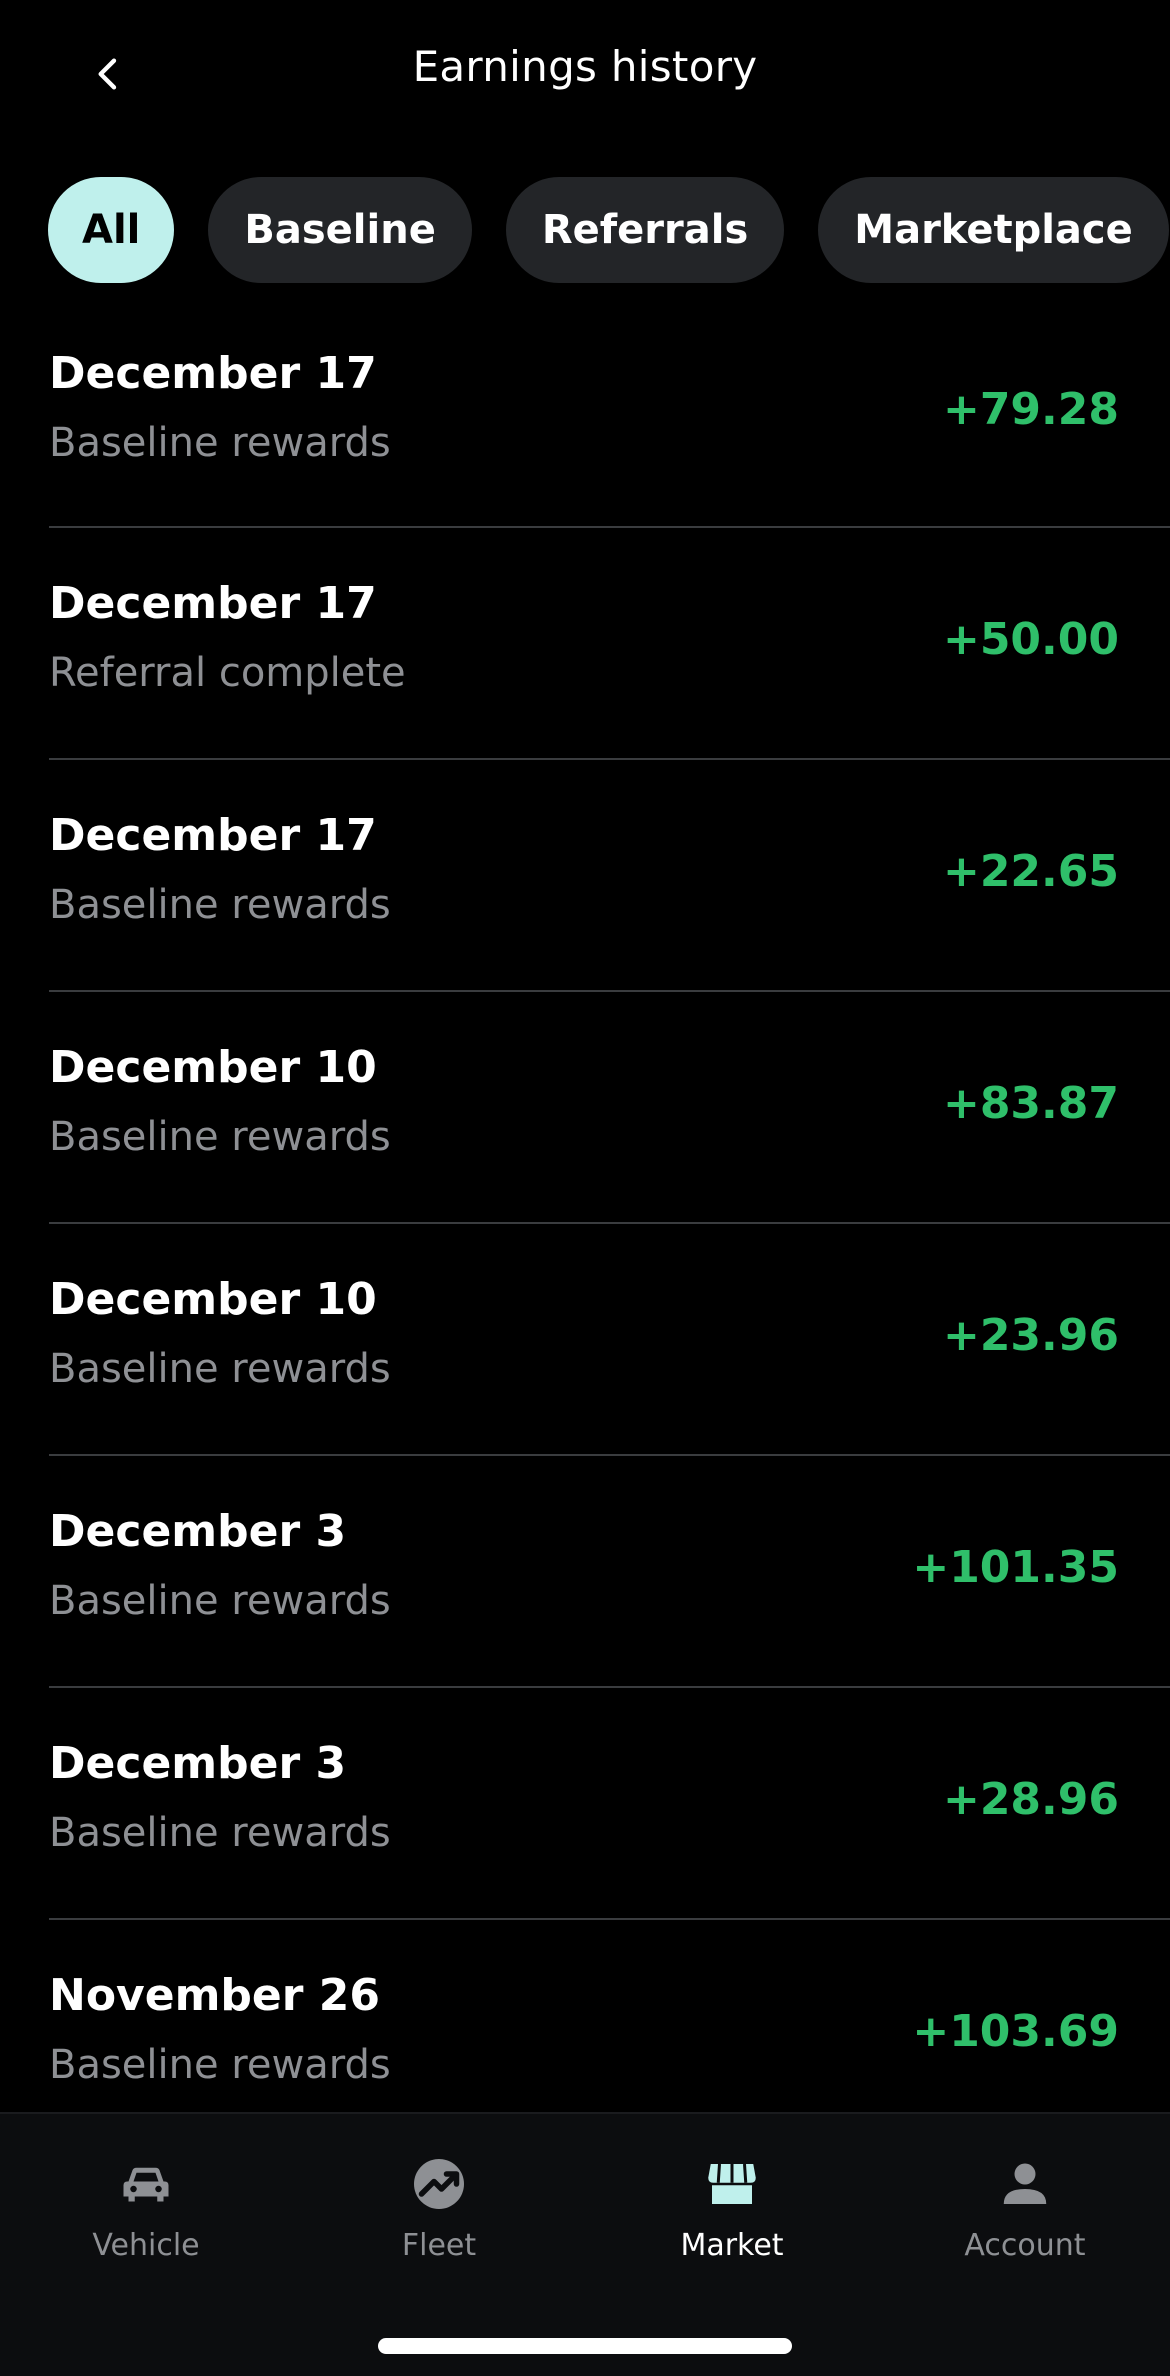 This screenshot has width=1170, height=2376. I want to click on person-icon, so click(1025, 2183).